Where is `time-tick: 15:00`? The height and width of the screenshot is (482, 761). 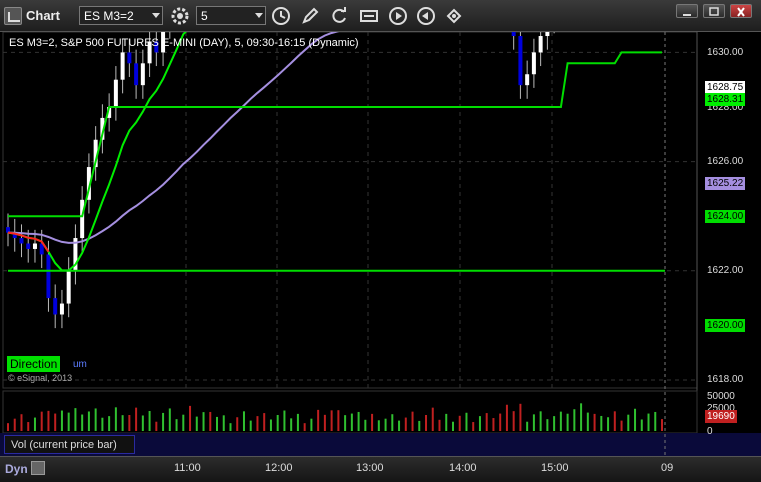
time-tick: 15:00 is located at coordinates (555, 468).